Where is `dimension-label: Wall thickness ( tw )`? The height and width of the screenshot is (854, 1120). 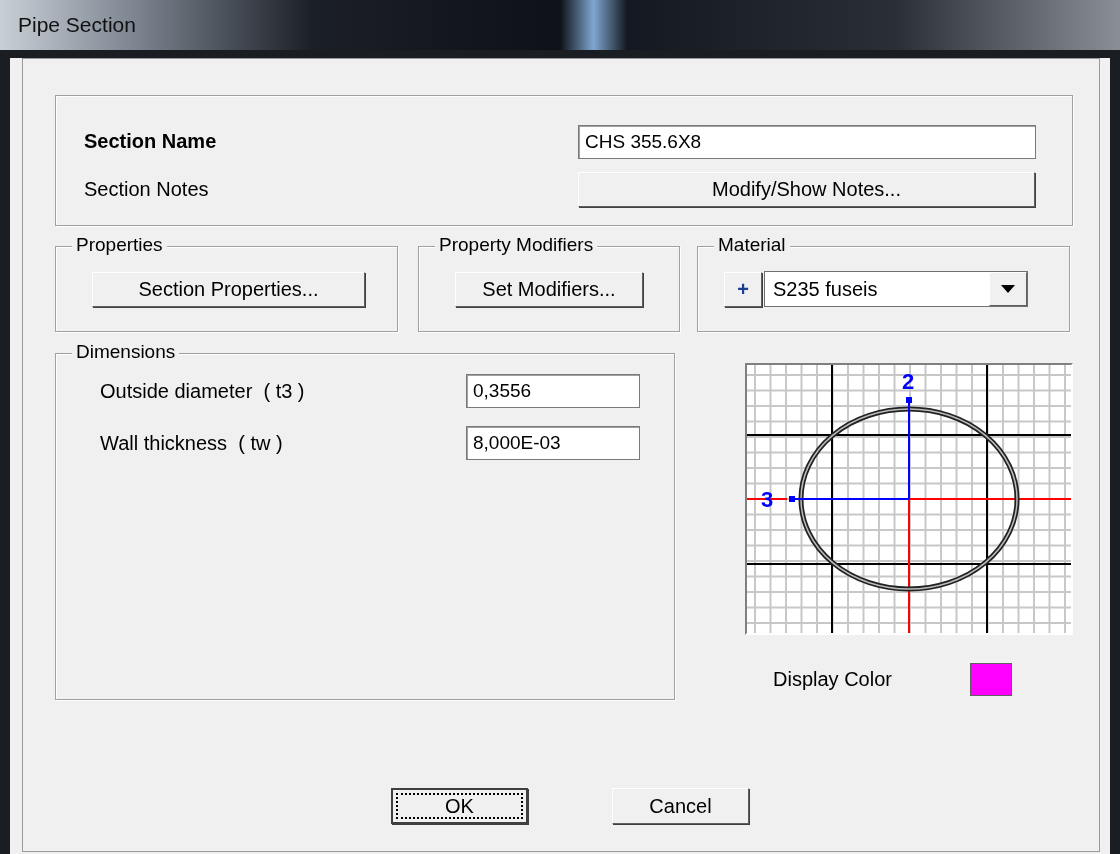
dimension-label: Wall thickness ( tw ) is located at coordinates (192, 443).